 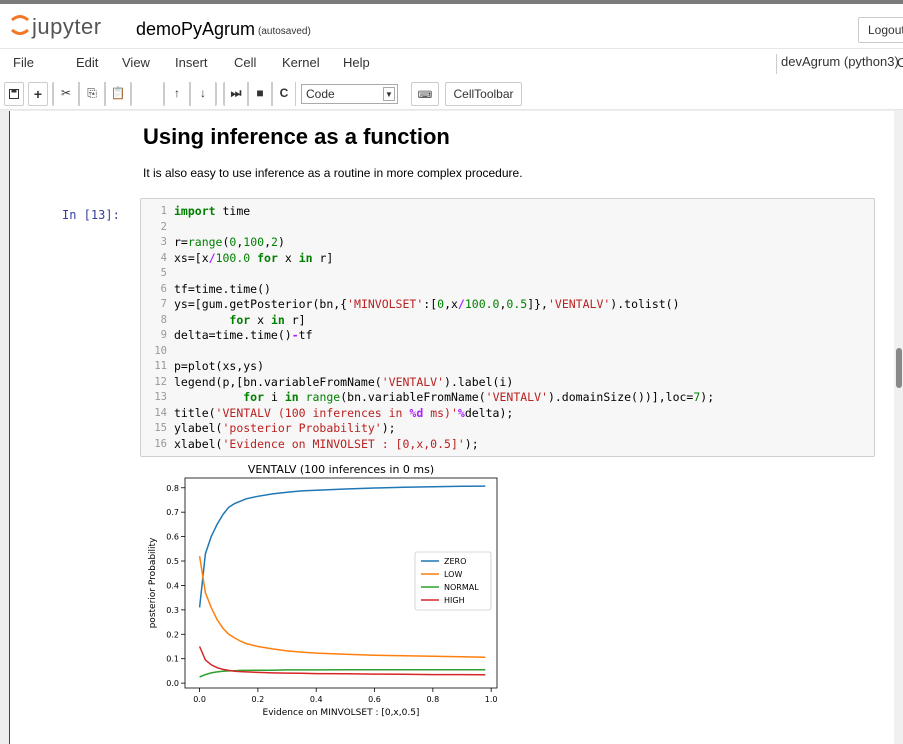 What do you see at coordinates (160, 443) in the screenshot?
I see `line-number: 16` at bounding box center [160, 443].